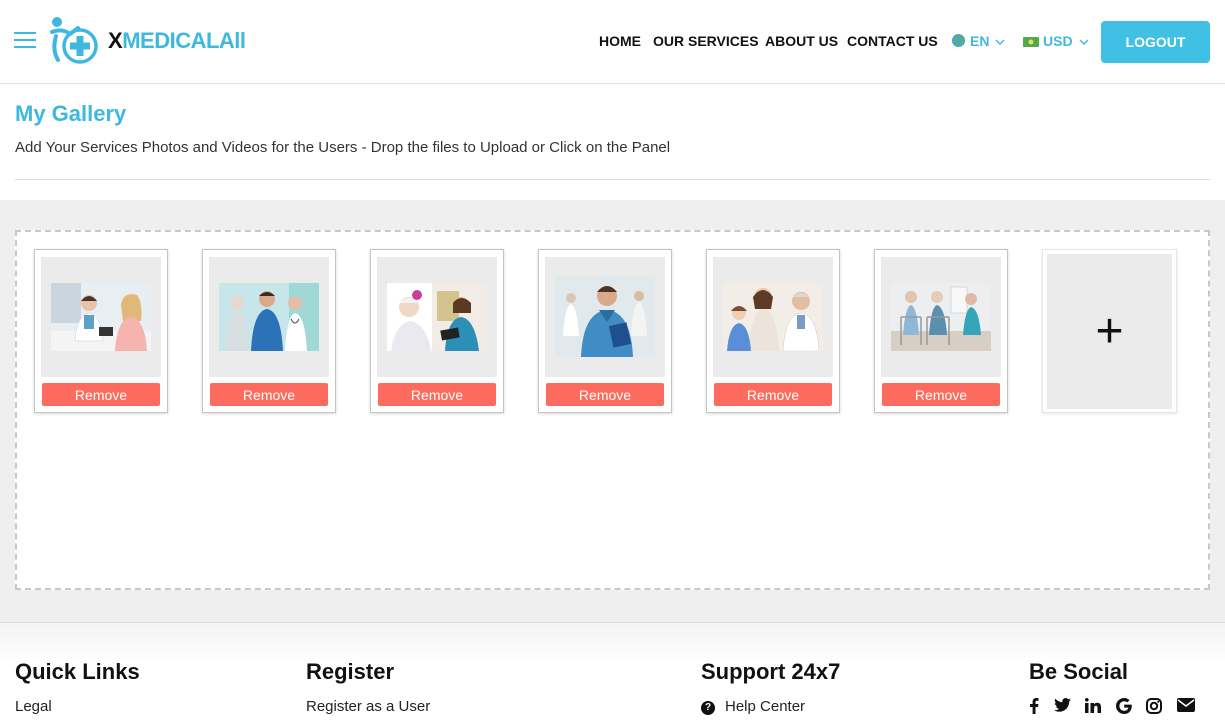 The image size is (1225, 722). I want to click on language-selector: EN, so click(978, 41).